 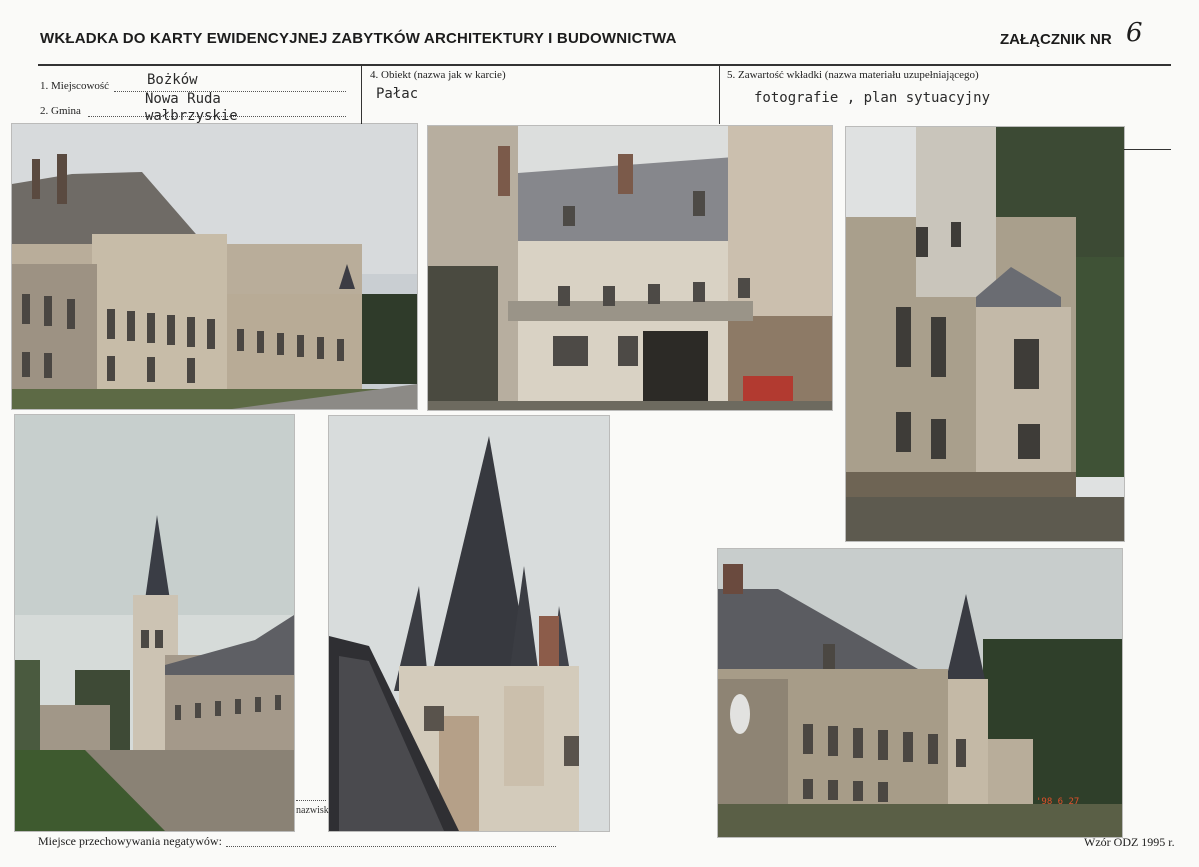 I want to click on right-rule-stub, so click(x=1145, y=149).